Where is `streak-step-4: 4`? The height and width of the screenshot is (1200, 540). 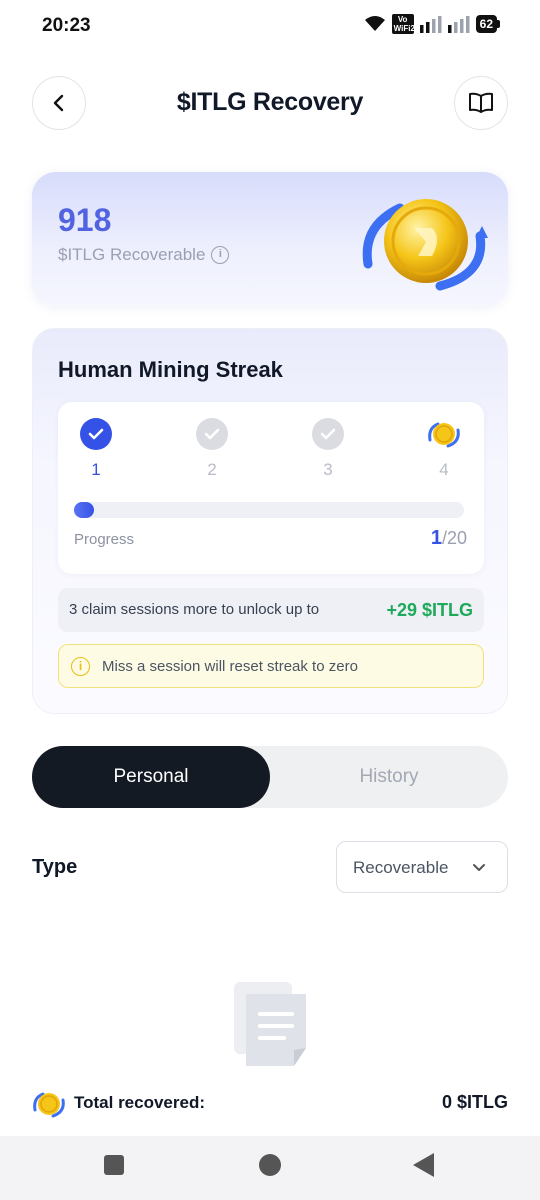 streak-step-4: 4 is located at coordinates (444, 449).